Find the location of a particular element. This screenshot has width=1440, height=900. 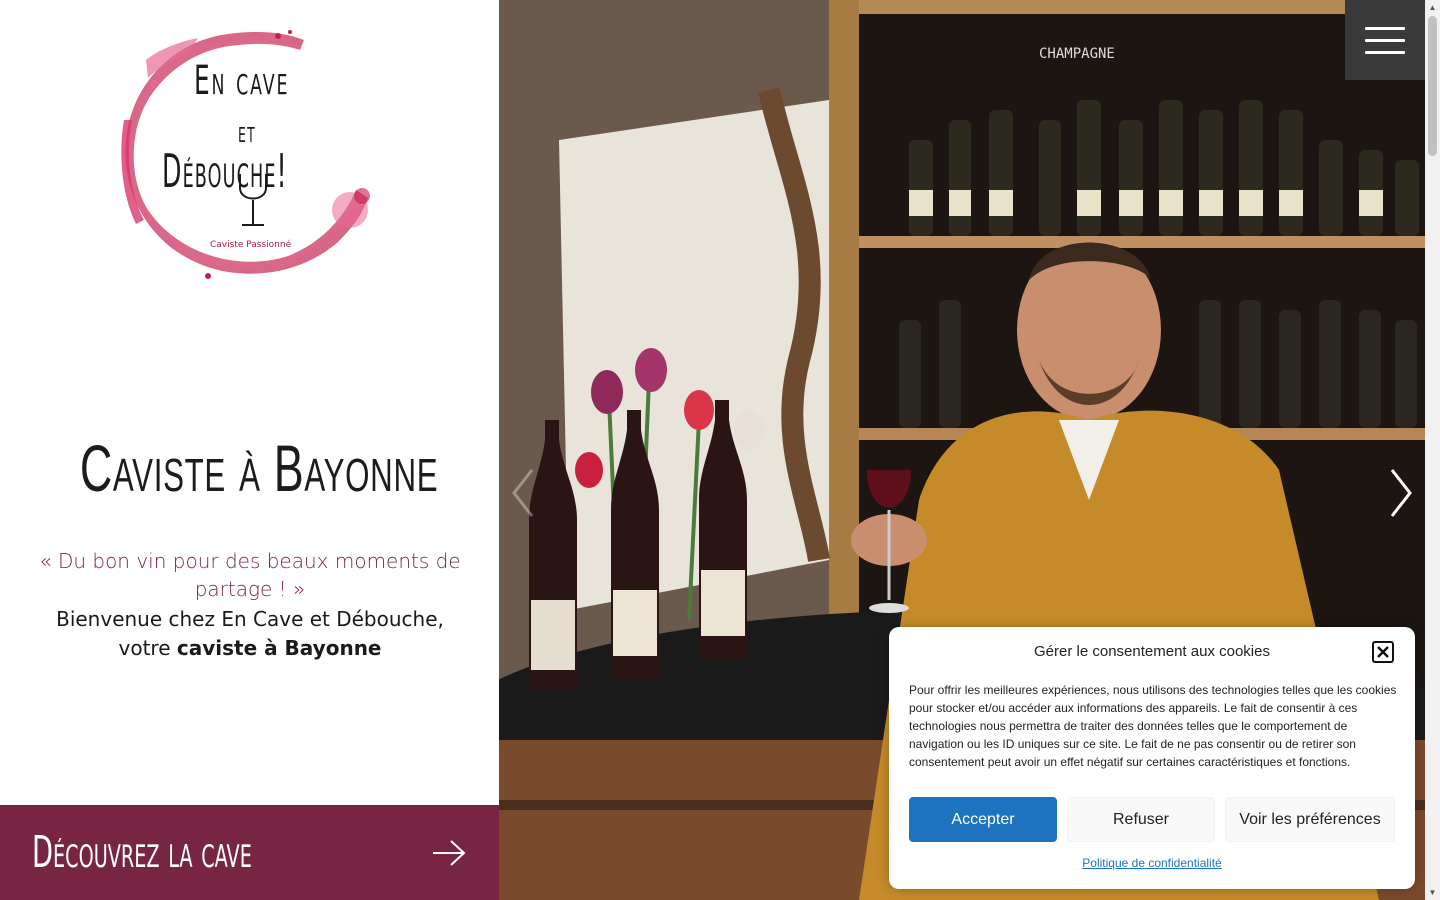

scroll-down-icon: ▼ is located at coordinates (1432, 892).